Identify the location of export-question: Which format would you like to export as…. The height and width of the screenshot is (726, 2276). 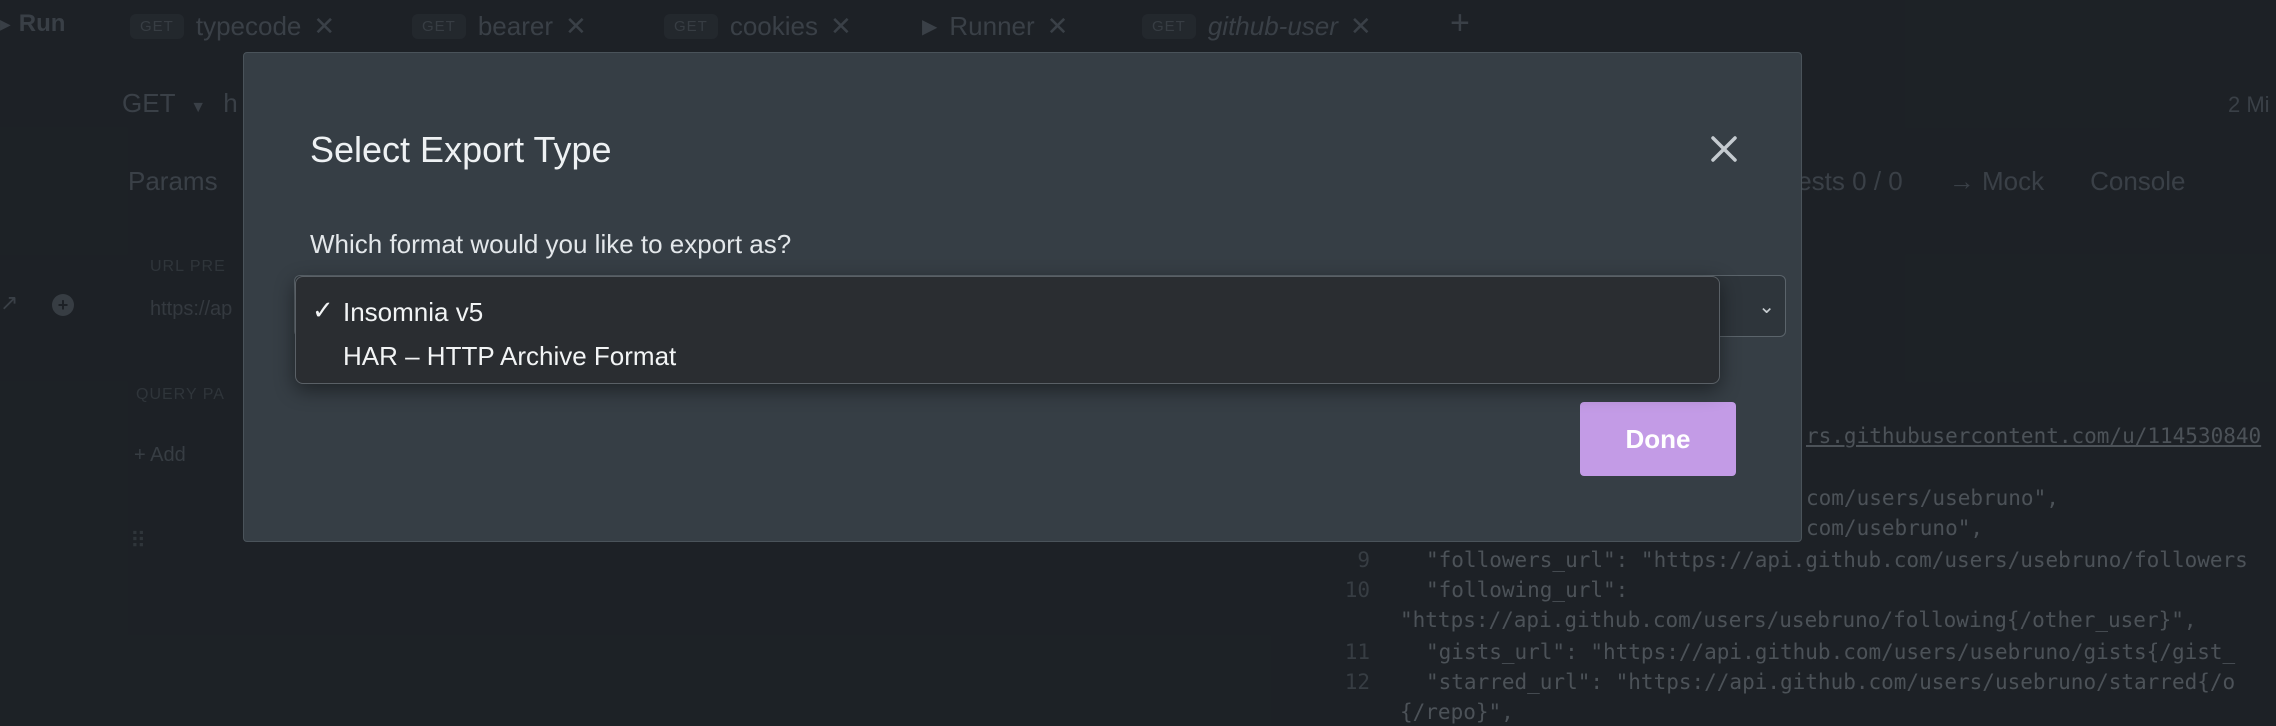
(551, 244).